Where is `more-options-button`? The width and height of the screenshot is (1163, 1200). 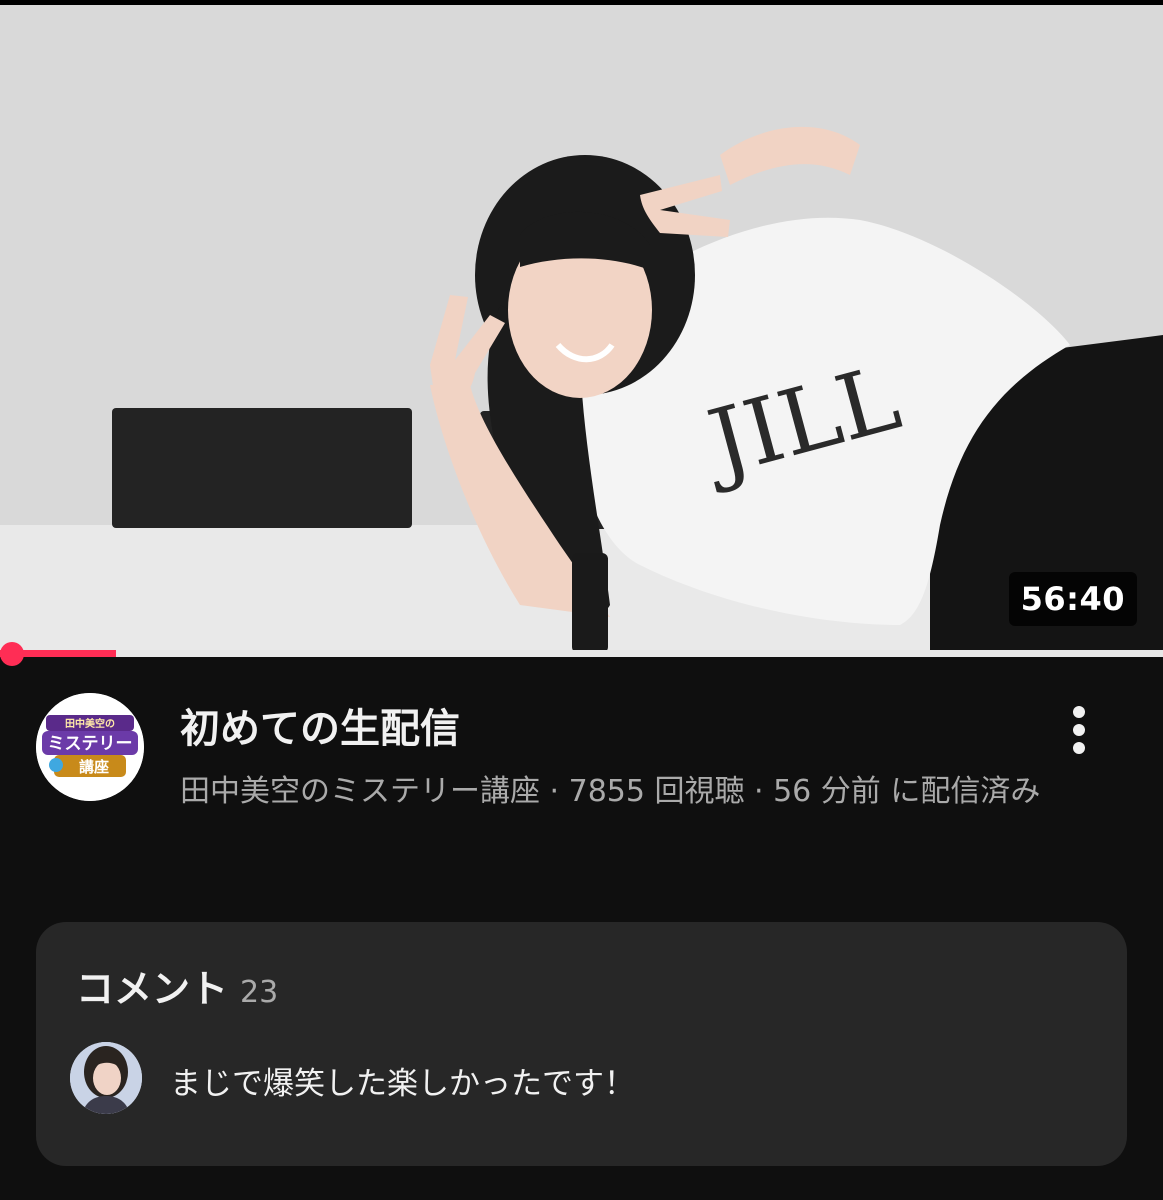 more-options-button is located at coordinates (1079, 730).